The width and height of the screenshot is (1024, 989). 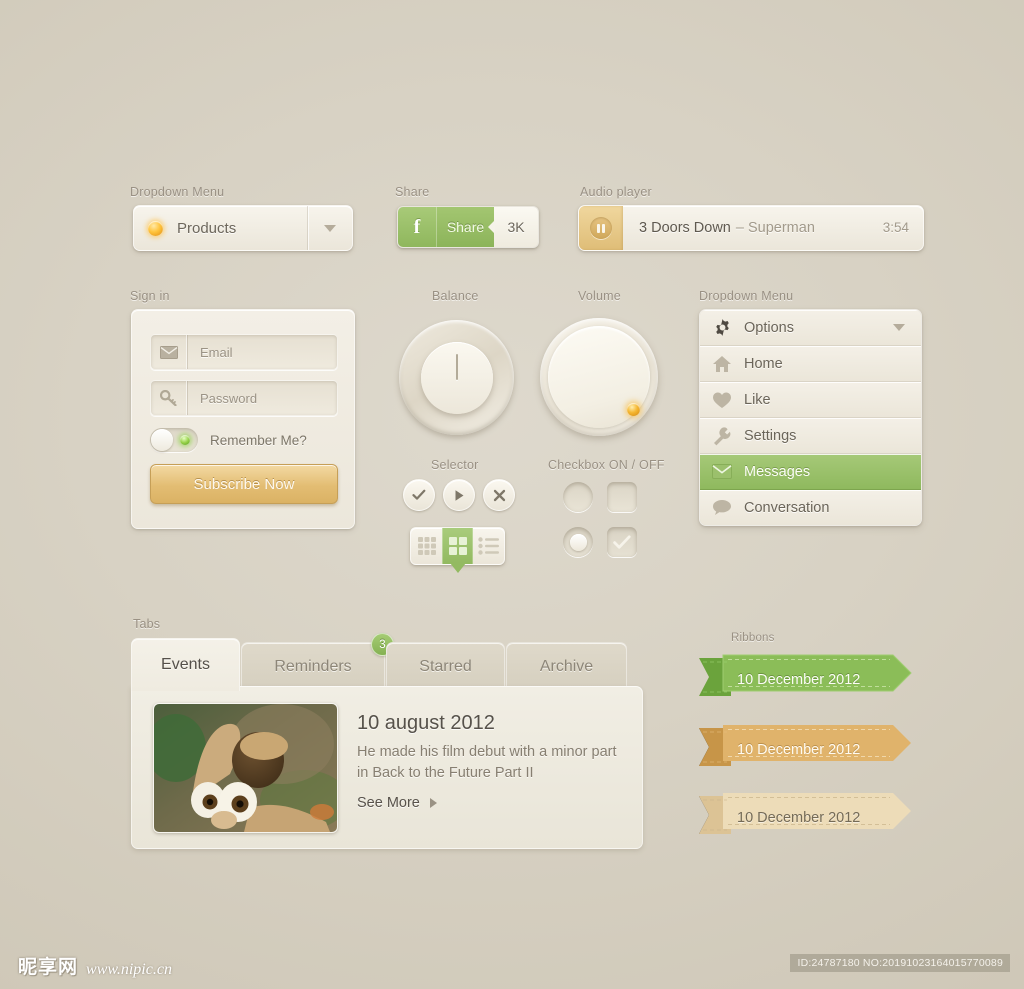 What do you see at coordinates (769, 327) in the screenshot?
I see `menu-item-label: Options` at bounding box center [769, 327].